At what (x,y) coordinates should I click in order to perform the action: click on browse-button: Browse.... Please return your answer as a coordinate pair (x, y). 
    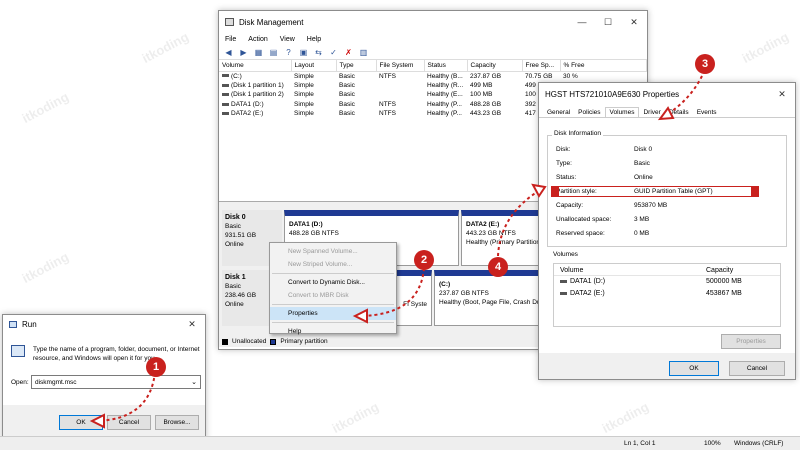
    Looking at the image, I should click on (177, 422).